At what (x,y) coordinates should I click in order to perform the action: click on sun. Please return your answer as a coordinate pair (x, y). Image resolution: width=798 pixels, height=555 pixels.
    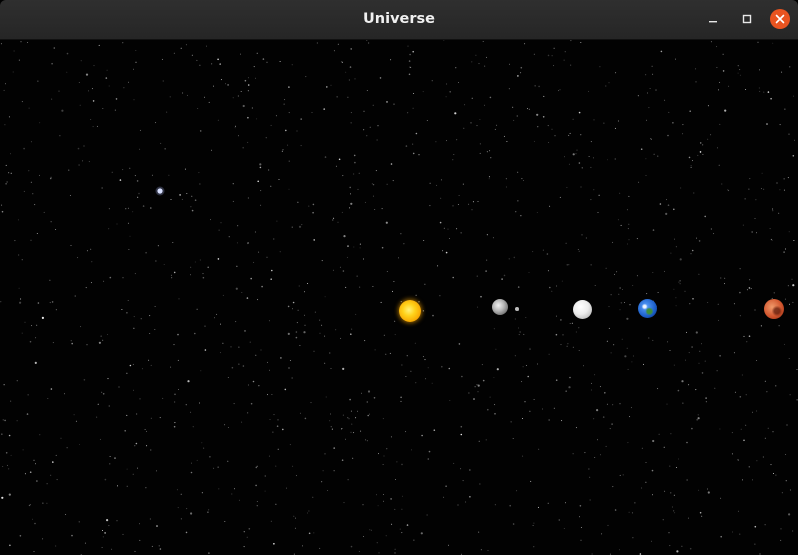
    Looking at the image, I should click on (410, 311).